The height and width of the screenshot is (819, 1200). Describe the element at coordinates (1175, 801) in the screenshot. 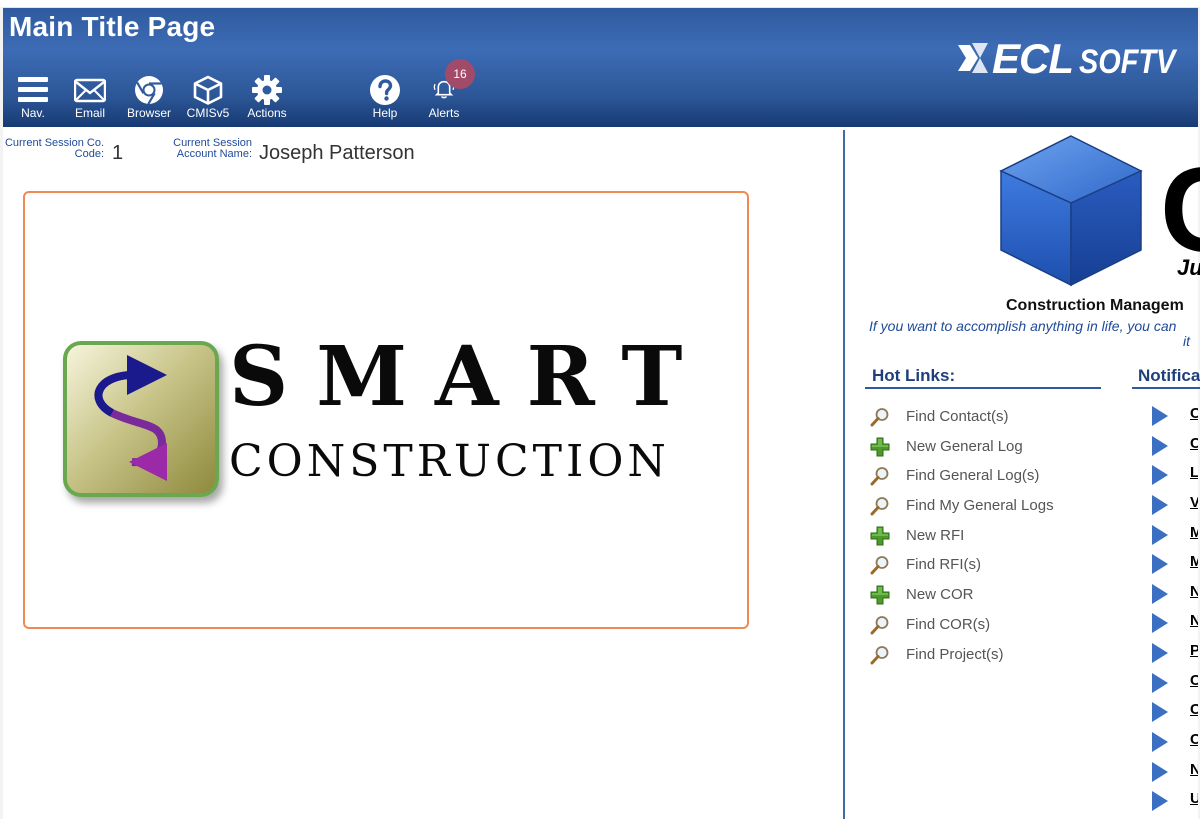

I see `notification-item: U` at that location.